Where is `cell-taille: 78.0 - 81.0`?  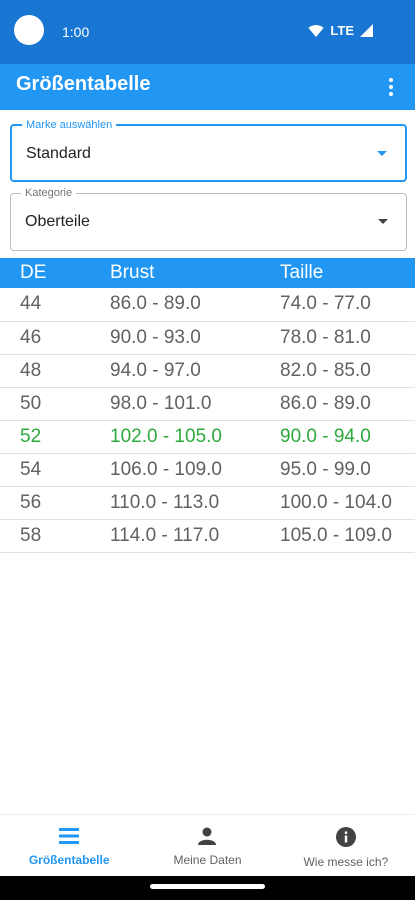
cell-taille: 78.0 - 81.0 is located at coordinates (347, 338).